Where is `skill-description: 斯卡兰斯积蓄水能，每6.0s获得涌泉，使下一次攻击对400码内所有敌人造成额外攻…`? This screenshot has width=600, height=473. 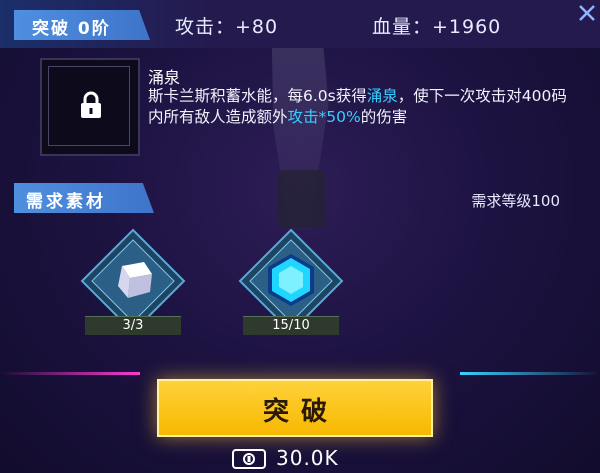
skill-description: 斯卡兰斯积蓄水能，每6.0s获得涌泉，使下一次攻击对400码内所有敌人造成额外攻… is located at coordinates (358, 107).